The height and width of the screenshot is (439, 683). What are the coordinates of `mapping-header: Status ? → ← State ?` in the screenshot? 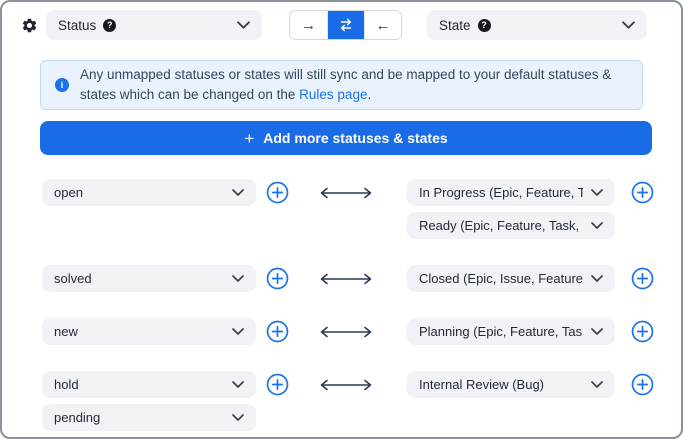 It's located at (350, 25).